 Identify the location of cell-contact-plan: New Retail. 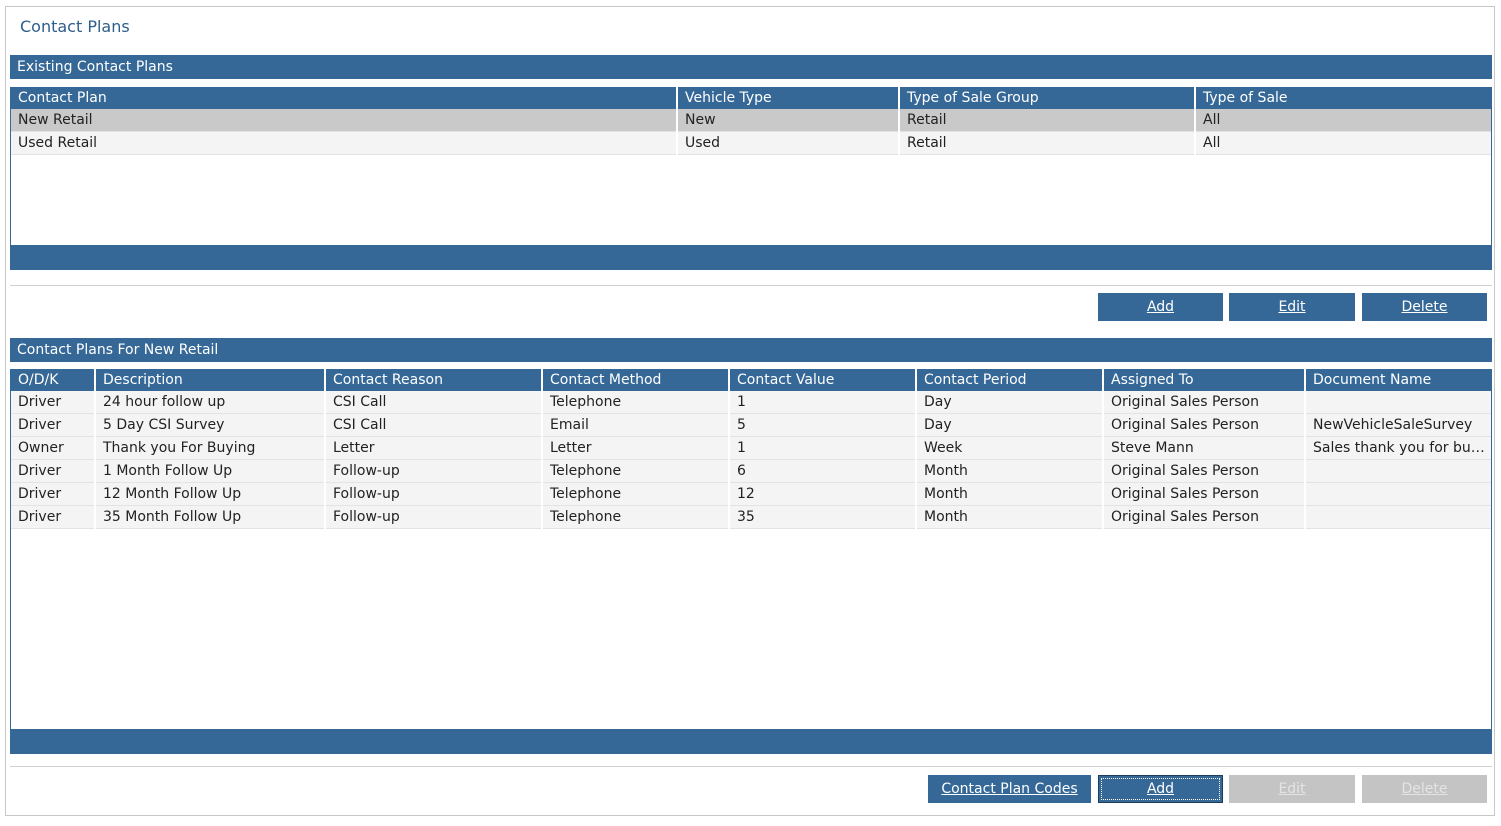
(344, 120).